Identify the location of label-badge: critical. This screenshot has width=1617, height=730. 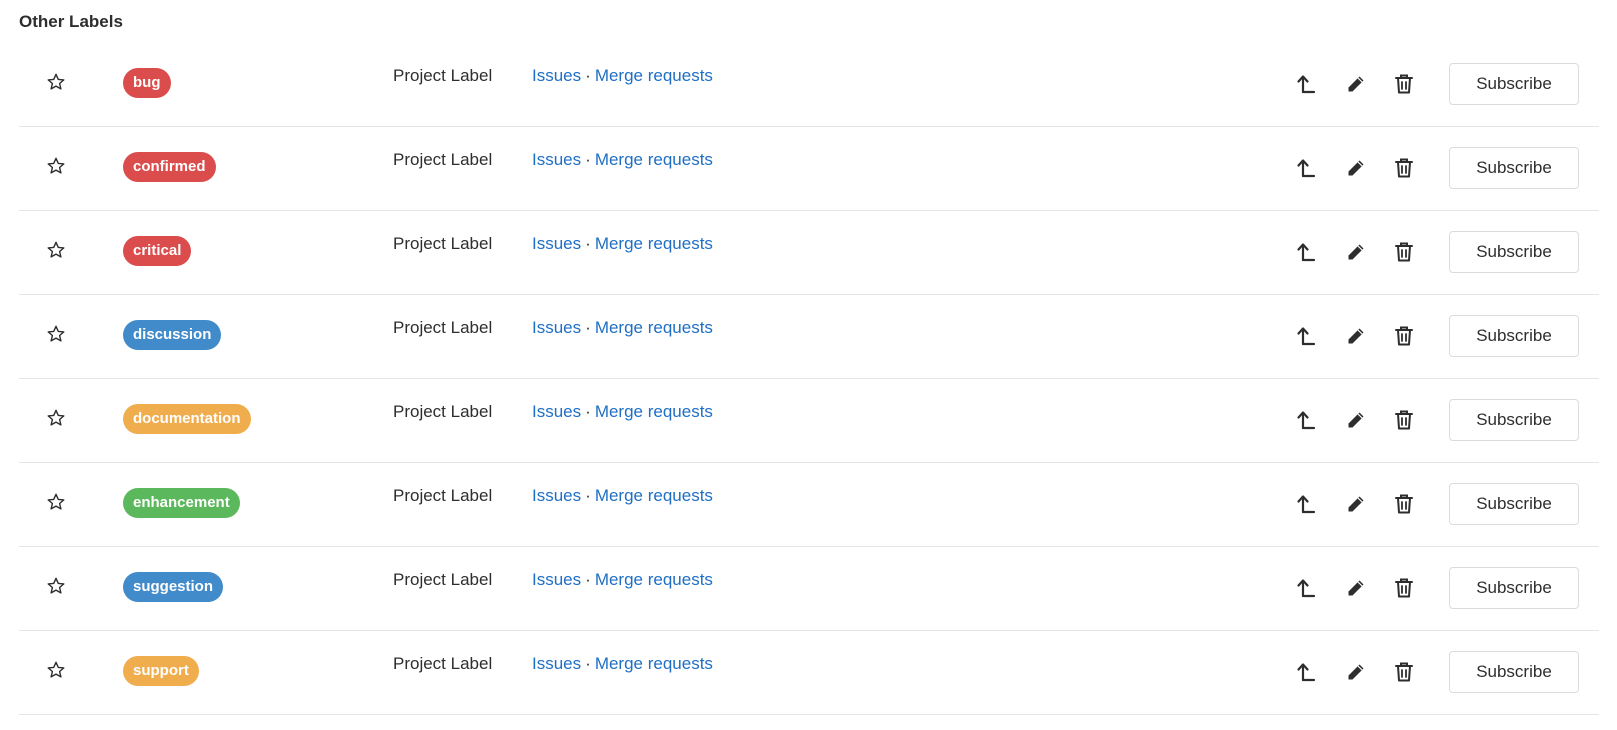
(157, 251).